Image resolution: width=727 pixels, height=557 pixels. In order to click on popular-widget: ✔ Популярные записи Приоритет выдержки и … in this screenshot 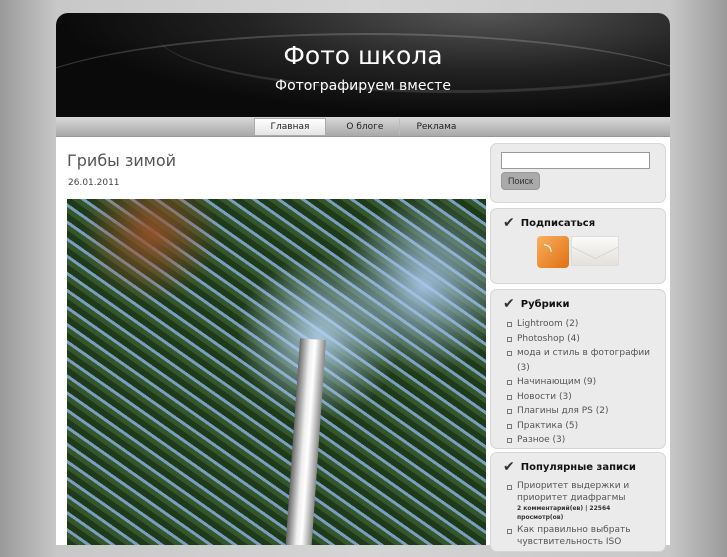, I will do `click(578, 502)`.